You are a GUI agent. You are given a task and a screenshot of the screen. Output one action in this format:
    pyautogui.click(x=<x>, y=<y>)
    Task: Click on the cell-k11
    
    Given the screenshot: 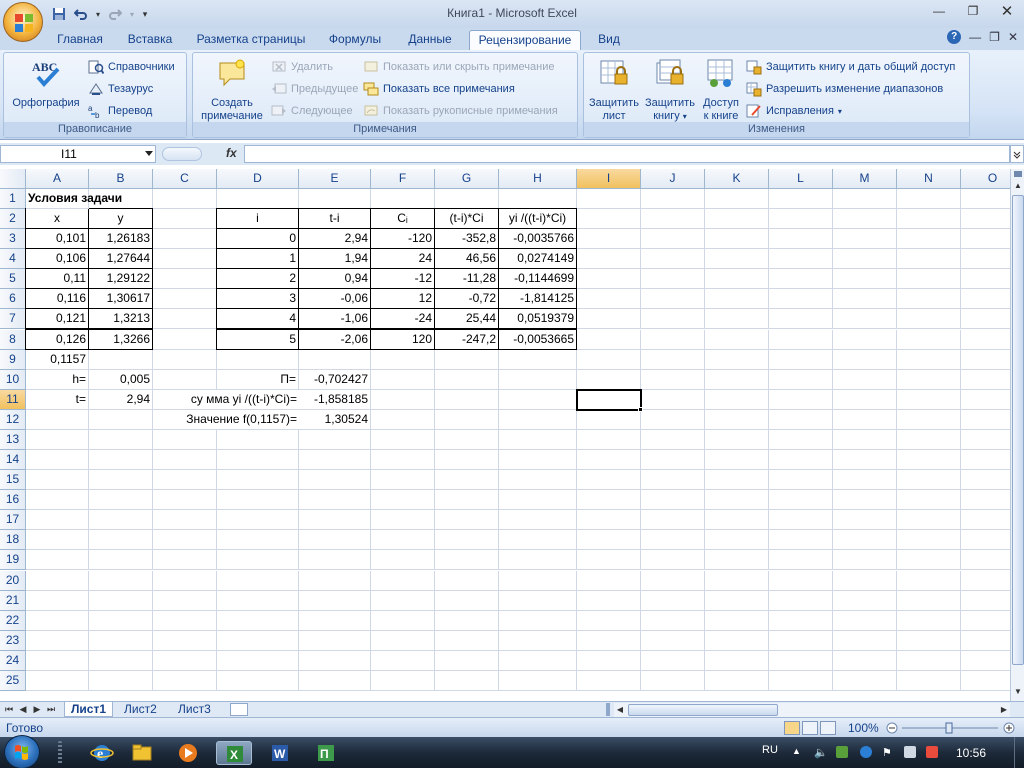 What is the action you would take?
    pyautogui.click(x=737, y=400)
    